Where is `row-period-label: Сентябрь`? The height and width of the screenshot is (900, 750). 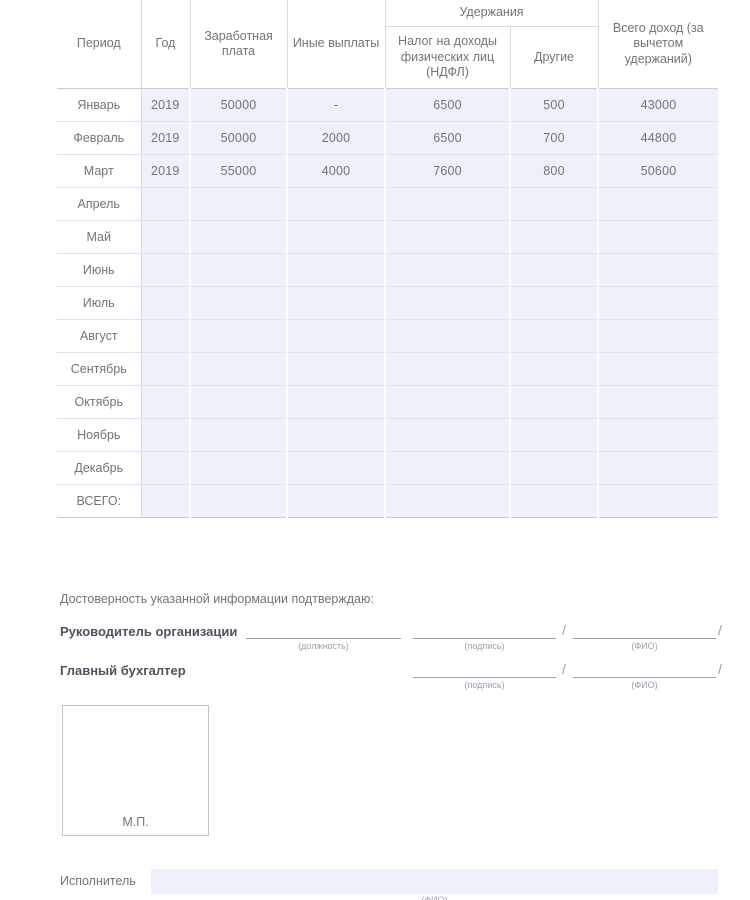 row-period-label: Сентябрь is located at coordinates (99, 369).